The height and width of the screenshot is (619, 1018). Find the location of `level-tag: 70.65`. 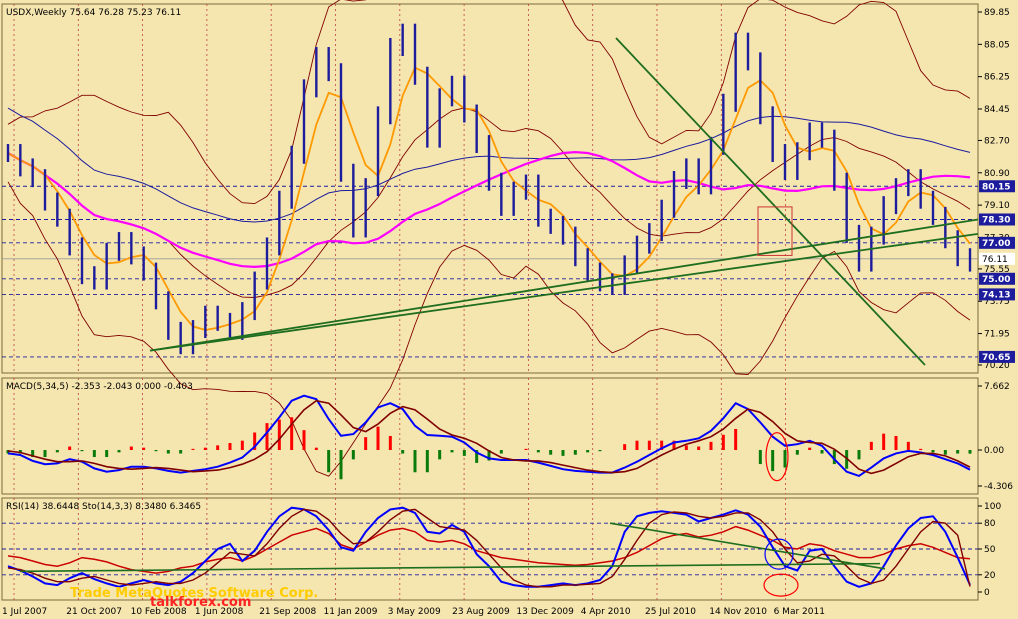

level-tag: 70.65 is located at coordinates (996, 358).